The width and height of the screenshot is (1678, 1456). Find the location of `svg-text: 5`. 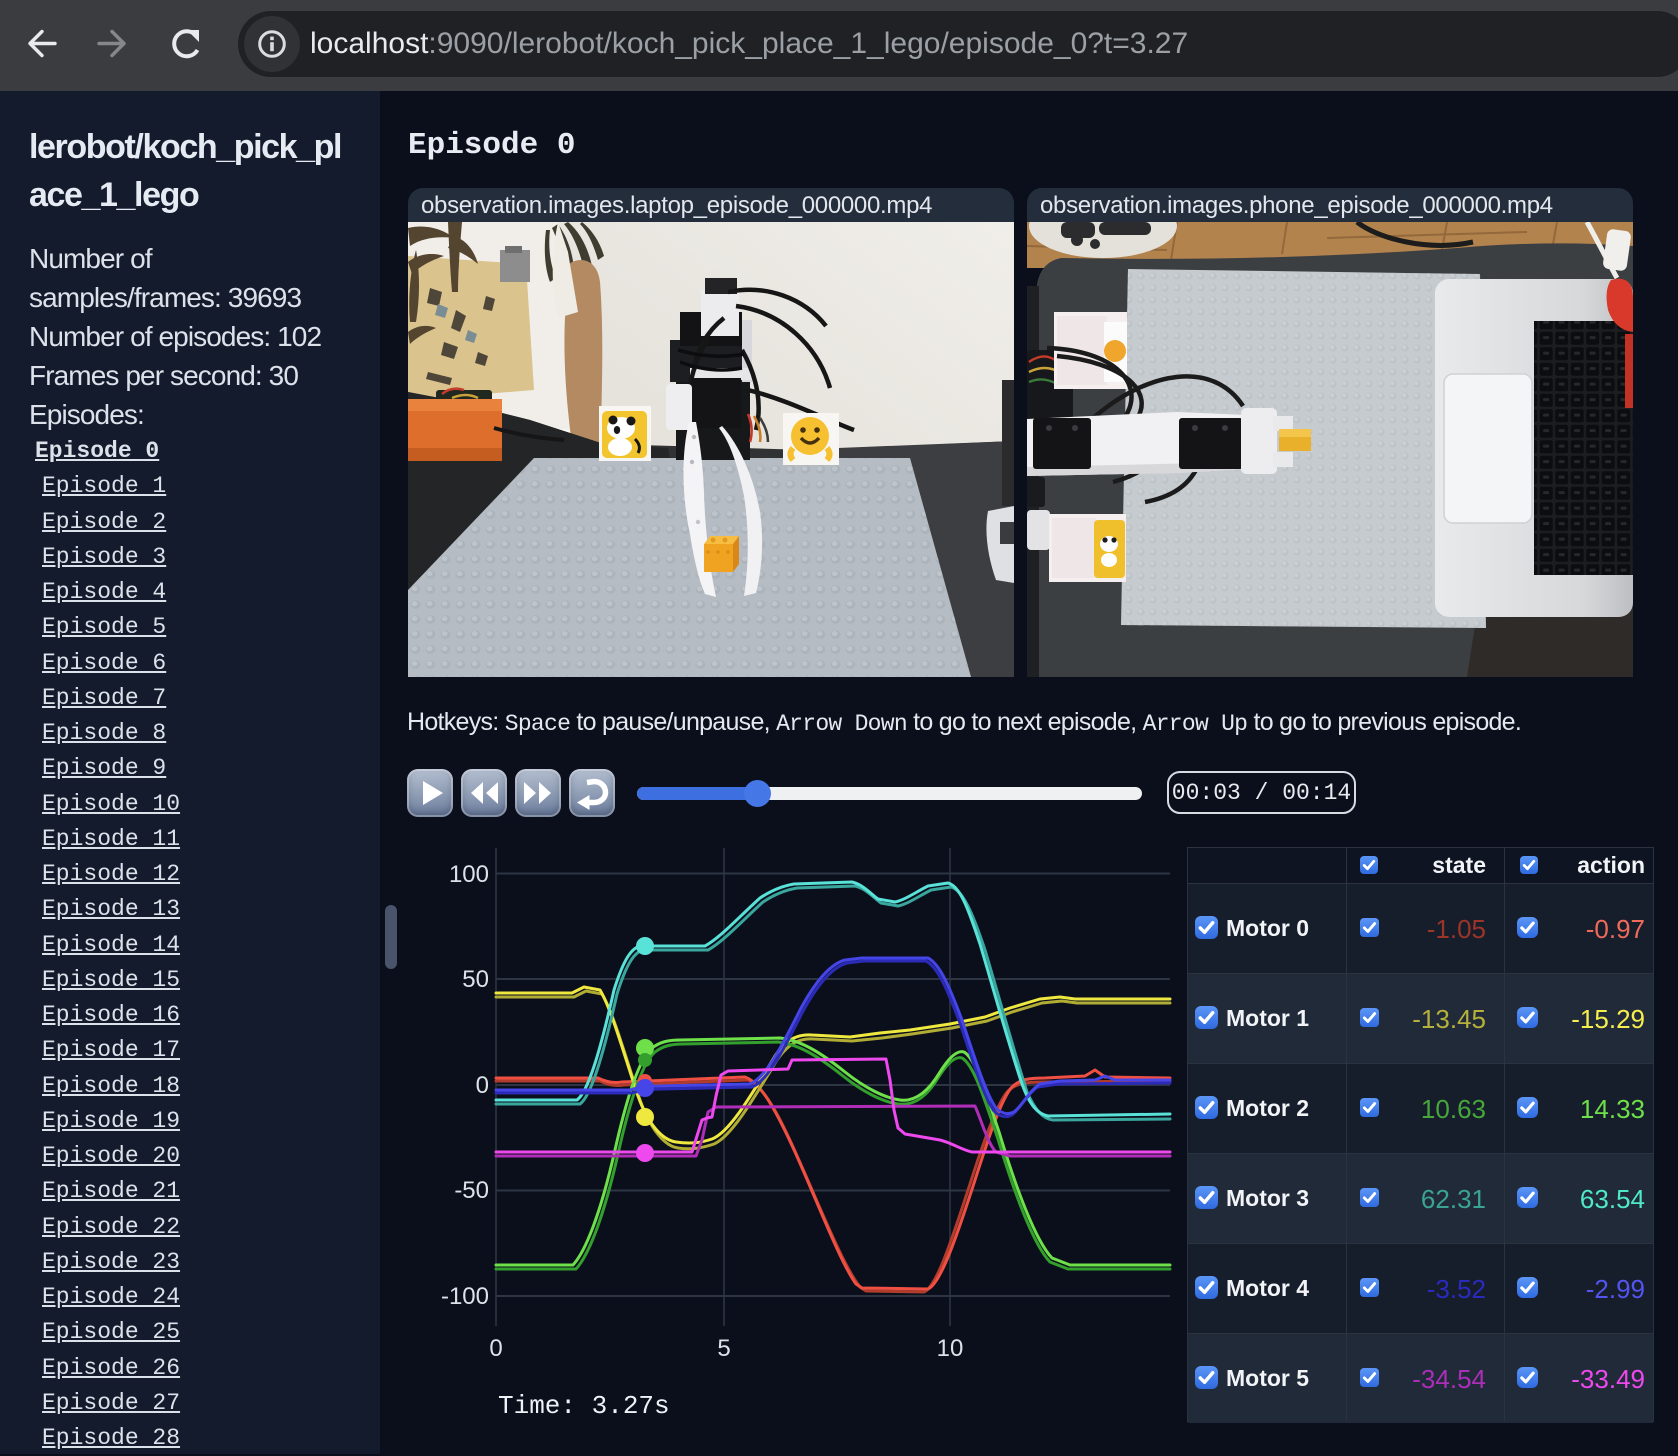

svg-text: 5 is located at coordinates (723, 1348).